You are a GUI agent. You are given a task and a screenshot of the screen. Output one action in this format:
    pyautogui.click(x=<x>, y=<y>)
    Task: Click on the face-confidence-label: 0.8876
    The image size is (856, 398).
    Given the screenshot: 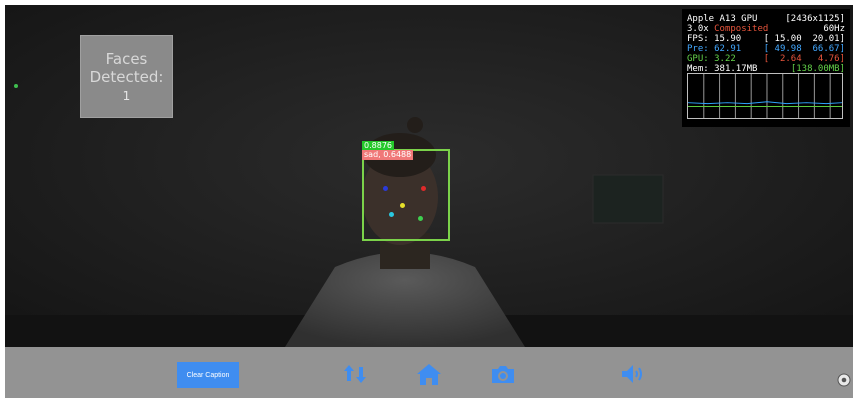 What is the action you would take?
    pyautogui.click(x=378, y=145)
    